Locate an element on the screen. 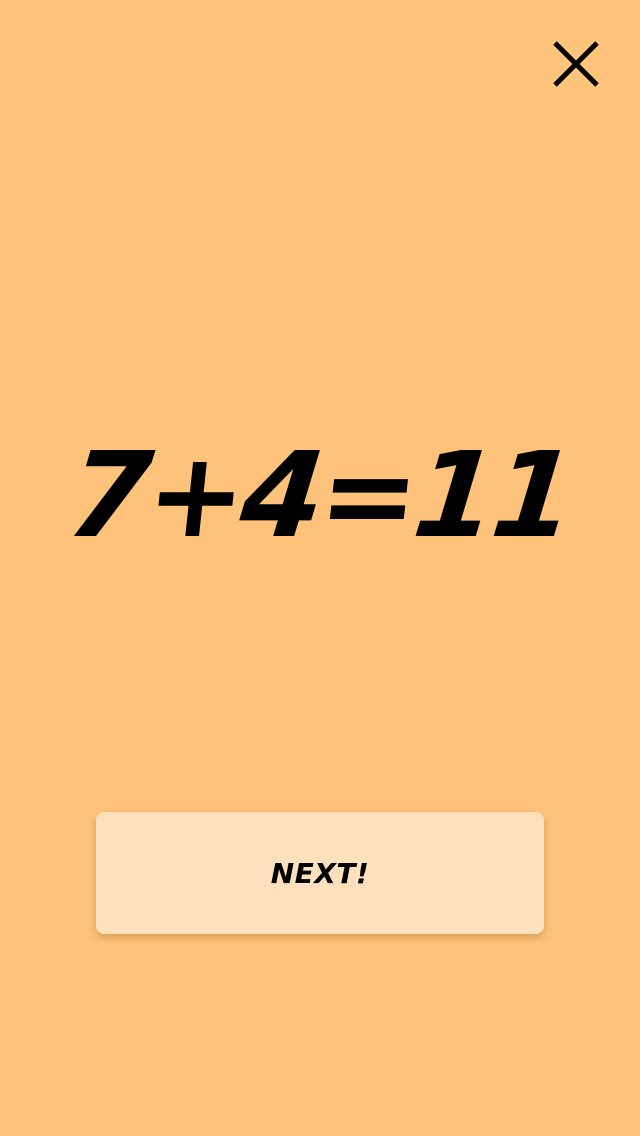 The image size is (640, 1136). next-button: NEXT! is located at coordinates (320, 873).